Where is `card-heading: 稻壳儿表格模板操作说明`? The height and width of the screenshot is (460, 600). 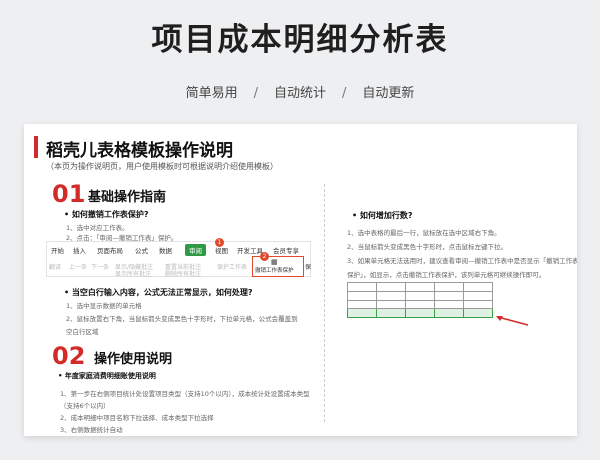 card-heading: 稻壳儿表格模板操作说明 is located at coordinates (139, 151).